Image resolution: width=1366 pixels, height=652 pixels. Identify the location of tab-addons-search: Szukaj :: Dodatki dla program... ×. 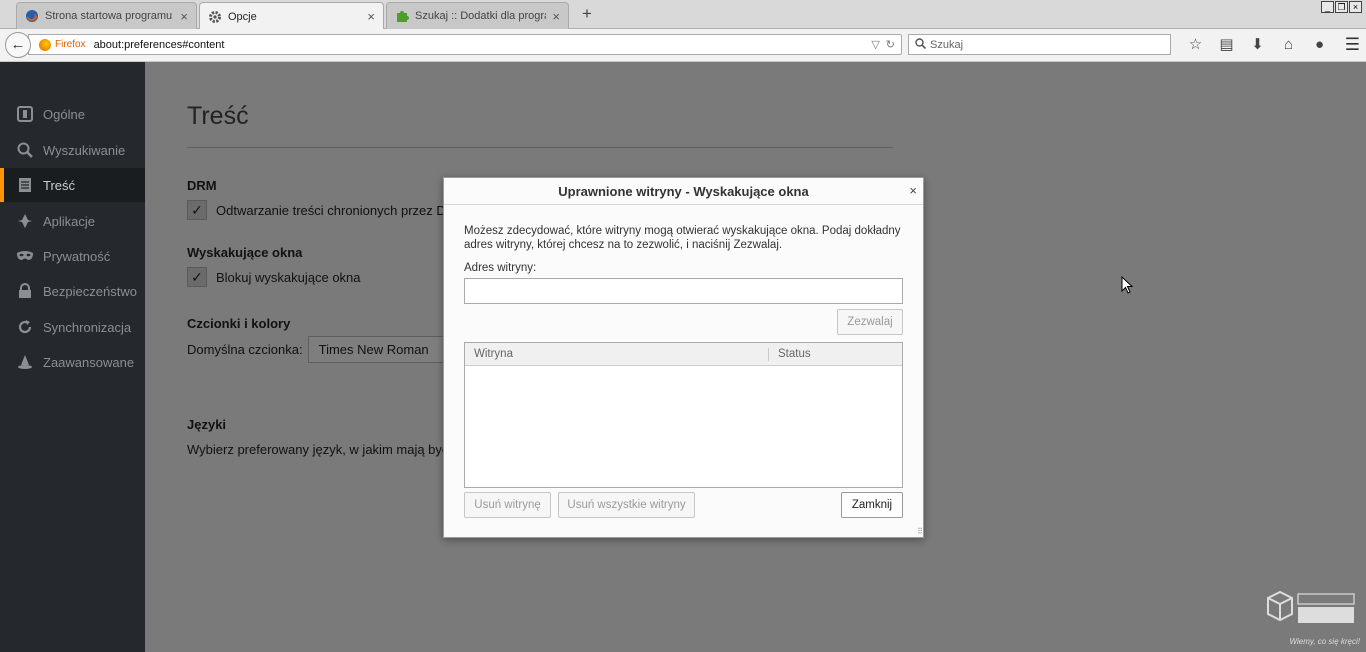
(477, 15).